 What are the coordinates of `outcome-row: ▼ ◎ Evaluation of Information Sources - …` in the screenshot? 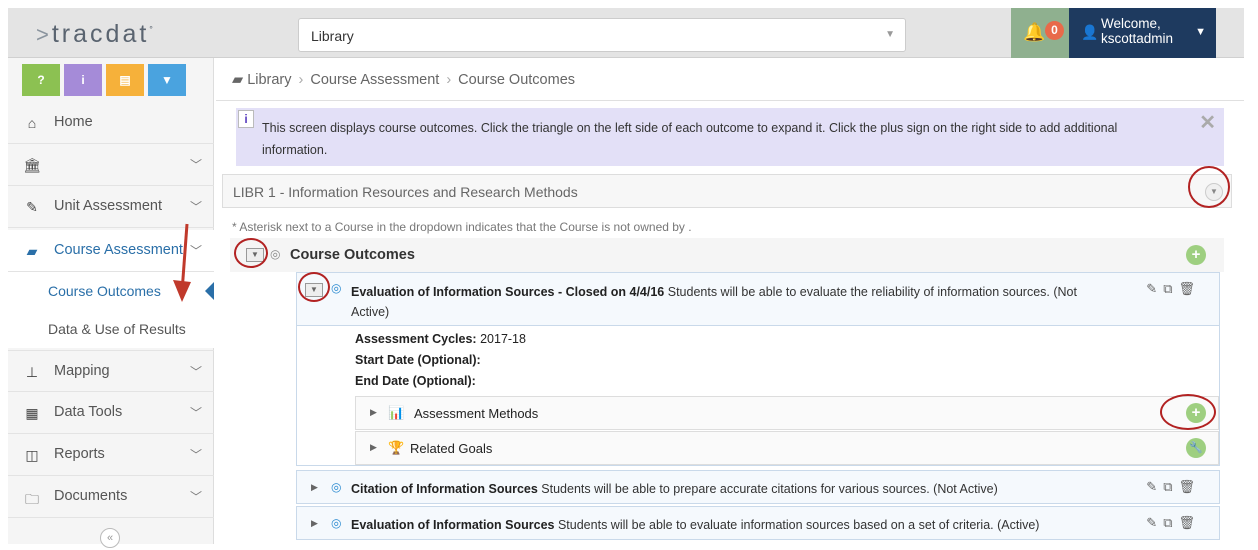 It's located at (758, 299).